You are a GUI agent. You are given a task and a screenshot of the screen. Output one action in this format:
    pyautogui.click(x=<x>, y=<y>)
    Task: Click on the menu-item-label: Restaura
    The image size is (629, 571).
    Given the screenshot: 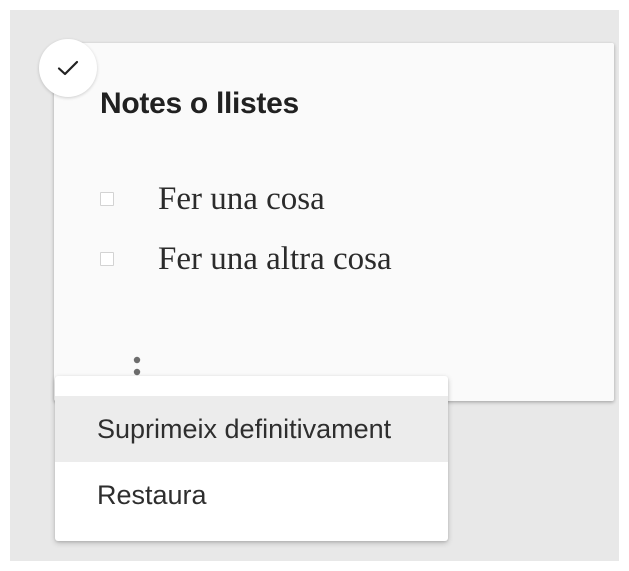 What is the action you would take?
    pyautogui.click(x=152, y=494)
    